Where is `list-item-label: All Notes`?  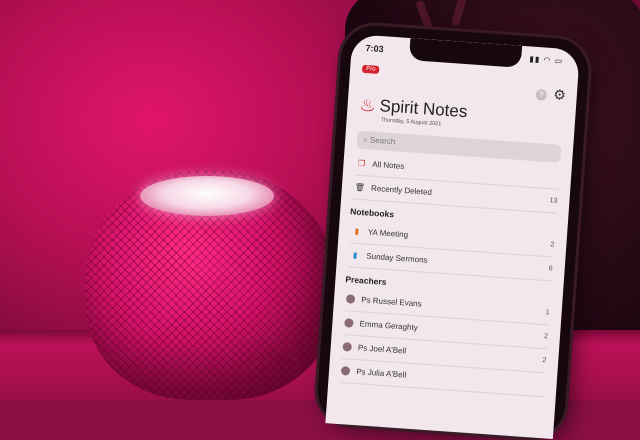 list-item-label: All Notes is located at coordinates (388, 165).